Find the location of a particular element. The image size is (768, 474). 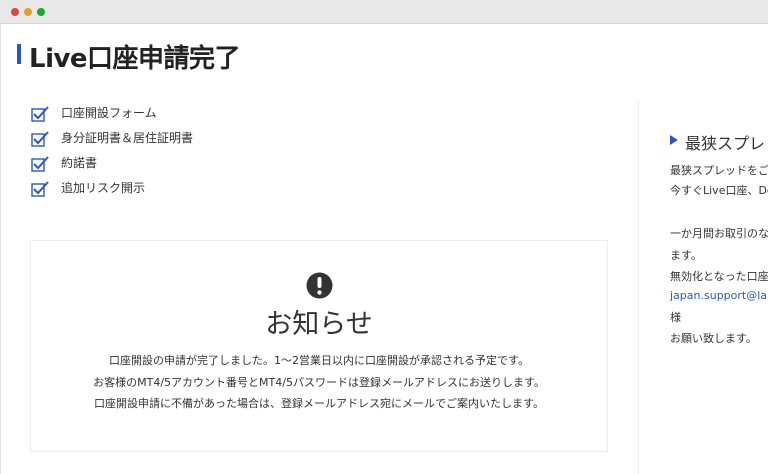

sidebar-text-line: 無効化となった口座 is located at coordinates (719, 276).